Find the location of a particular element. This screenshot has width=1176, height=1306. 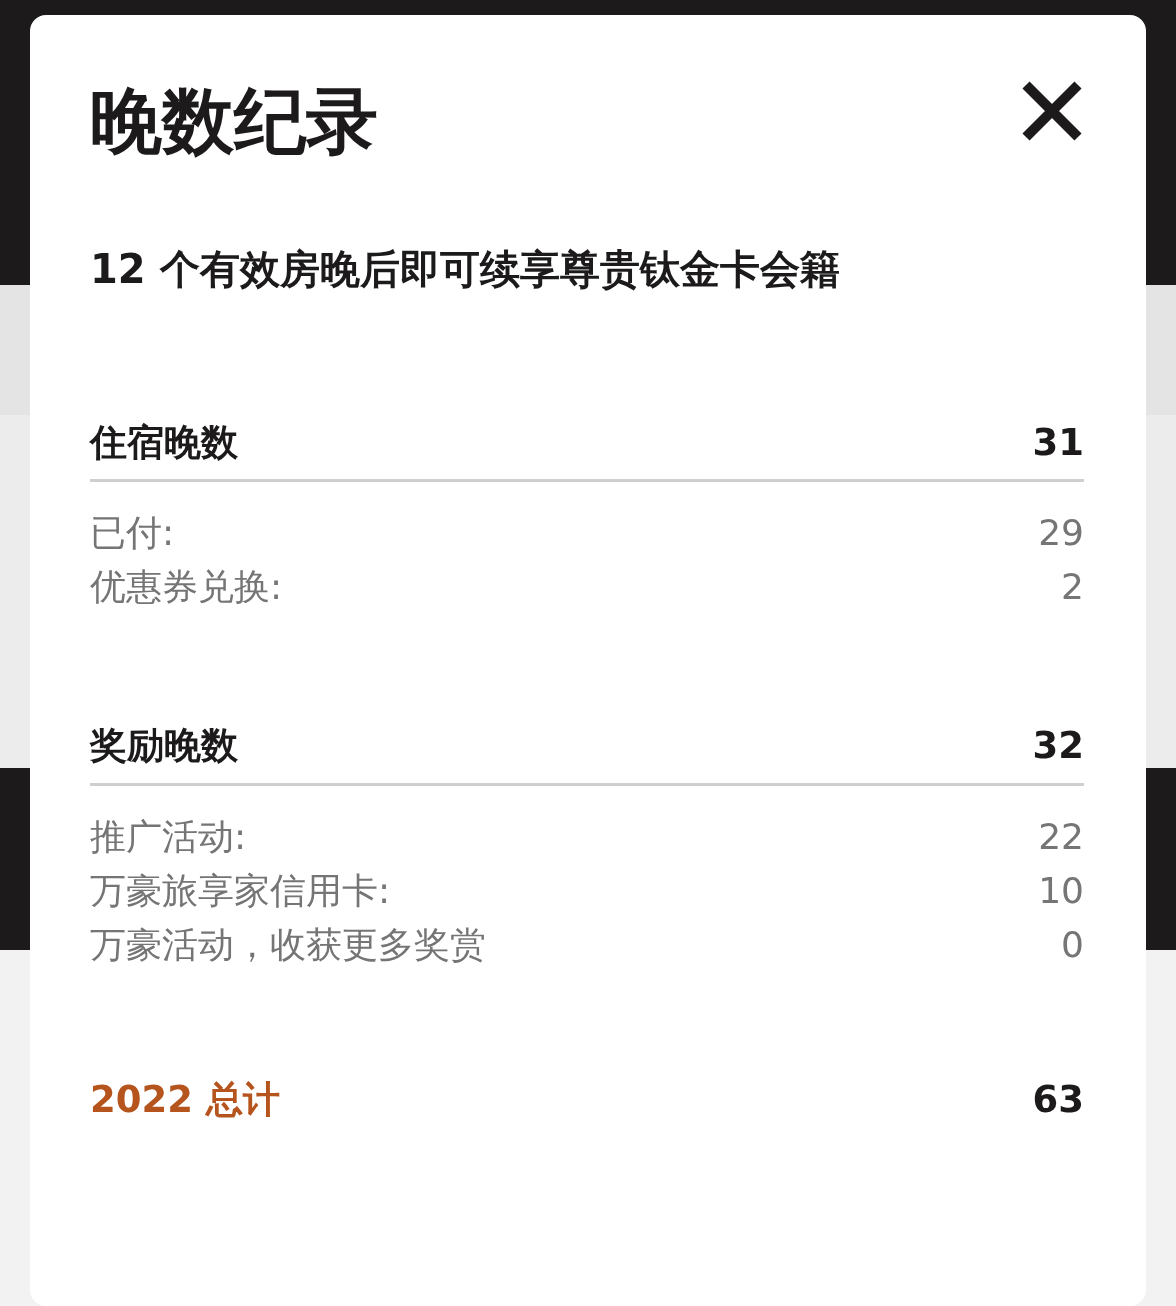

row-label: 推广活动: is located at coordinates (168, 836).